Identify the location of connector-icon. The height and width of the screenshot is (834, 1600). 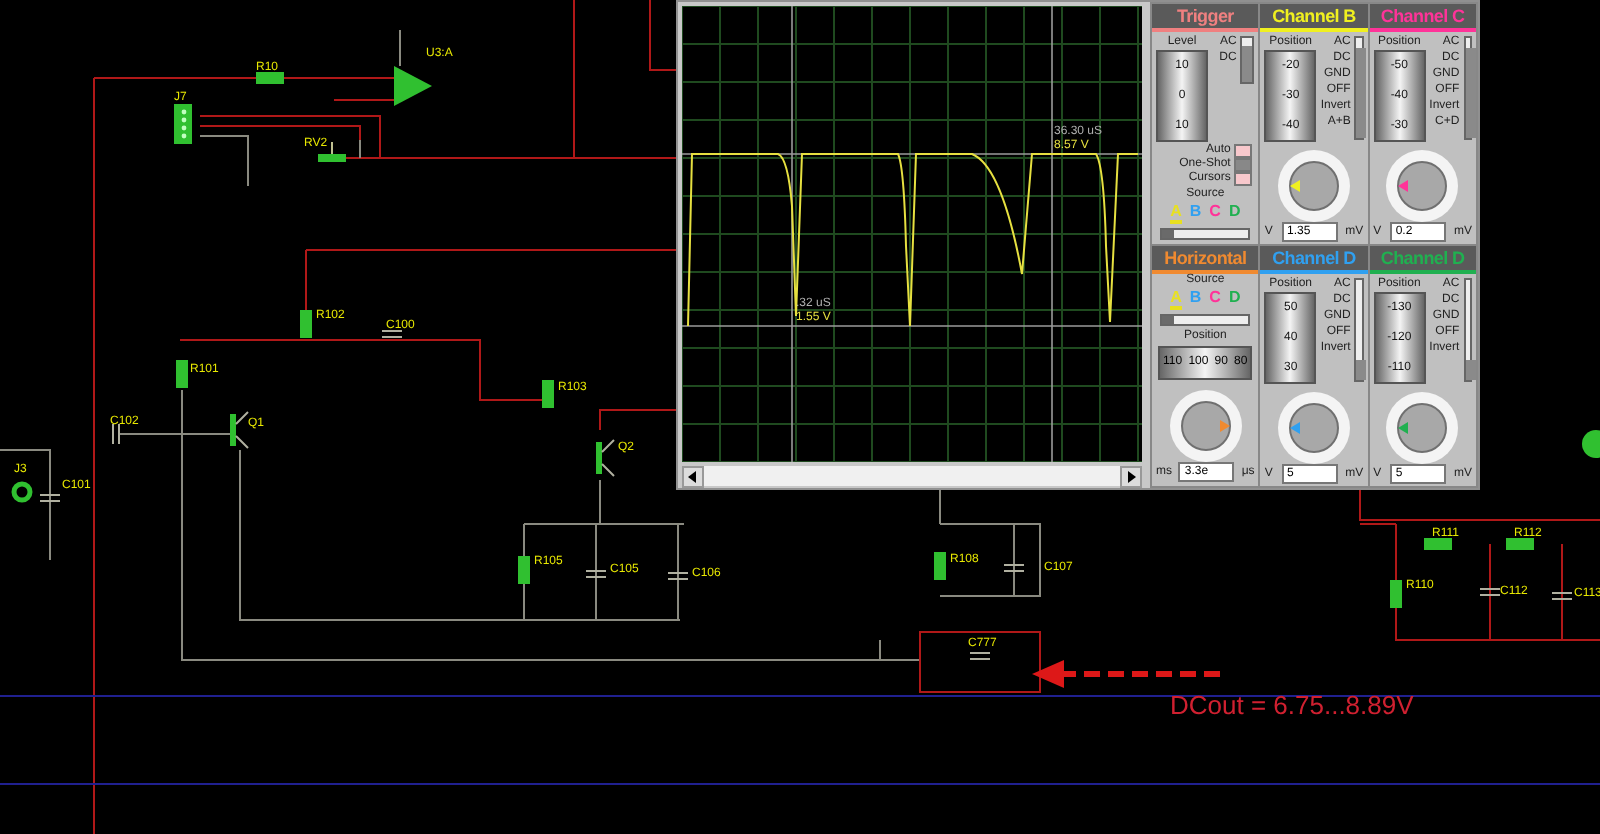
(183, 124).